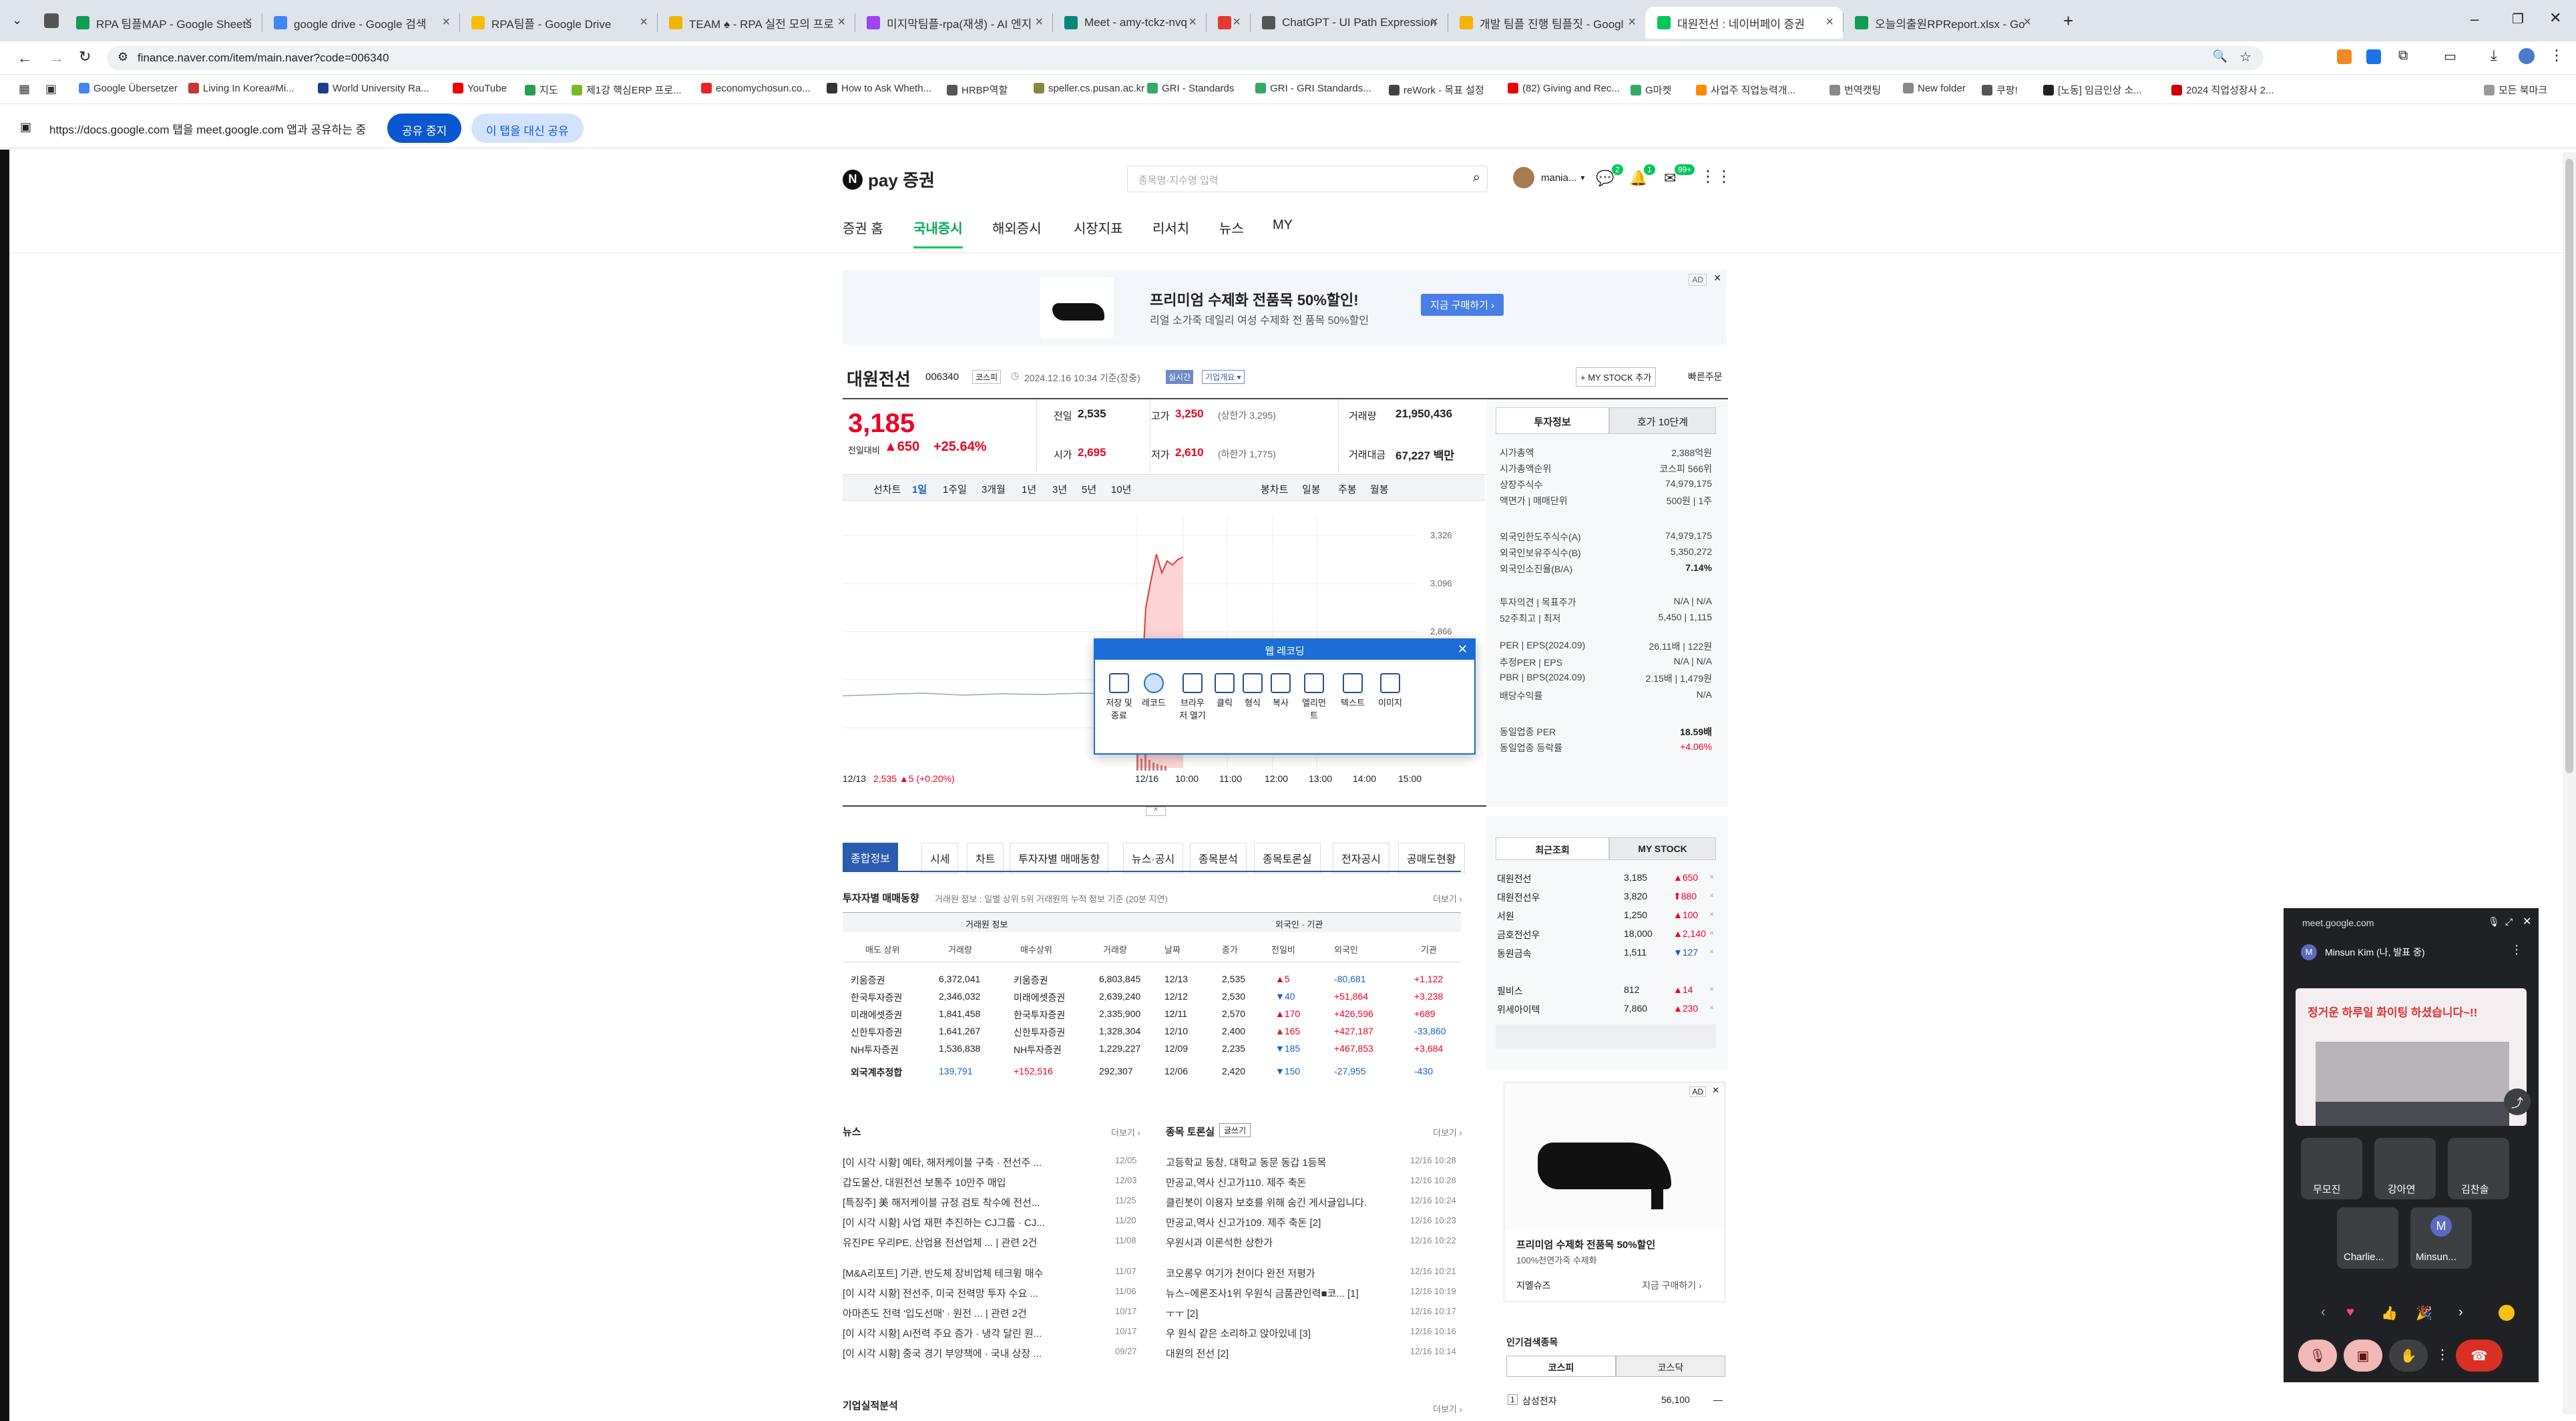 The width and height of the screenshot is (2576, 1421). I want to click on tool-2: 브라우저 열기, so click(1192, 697).